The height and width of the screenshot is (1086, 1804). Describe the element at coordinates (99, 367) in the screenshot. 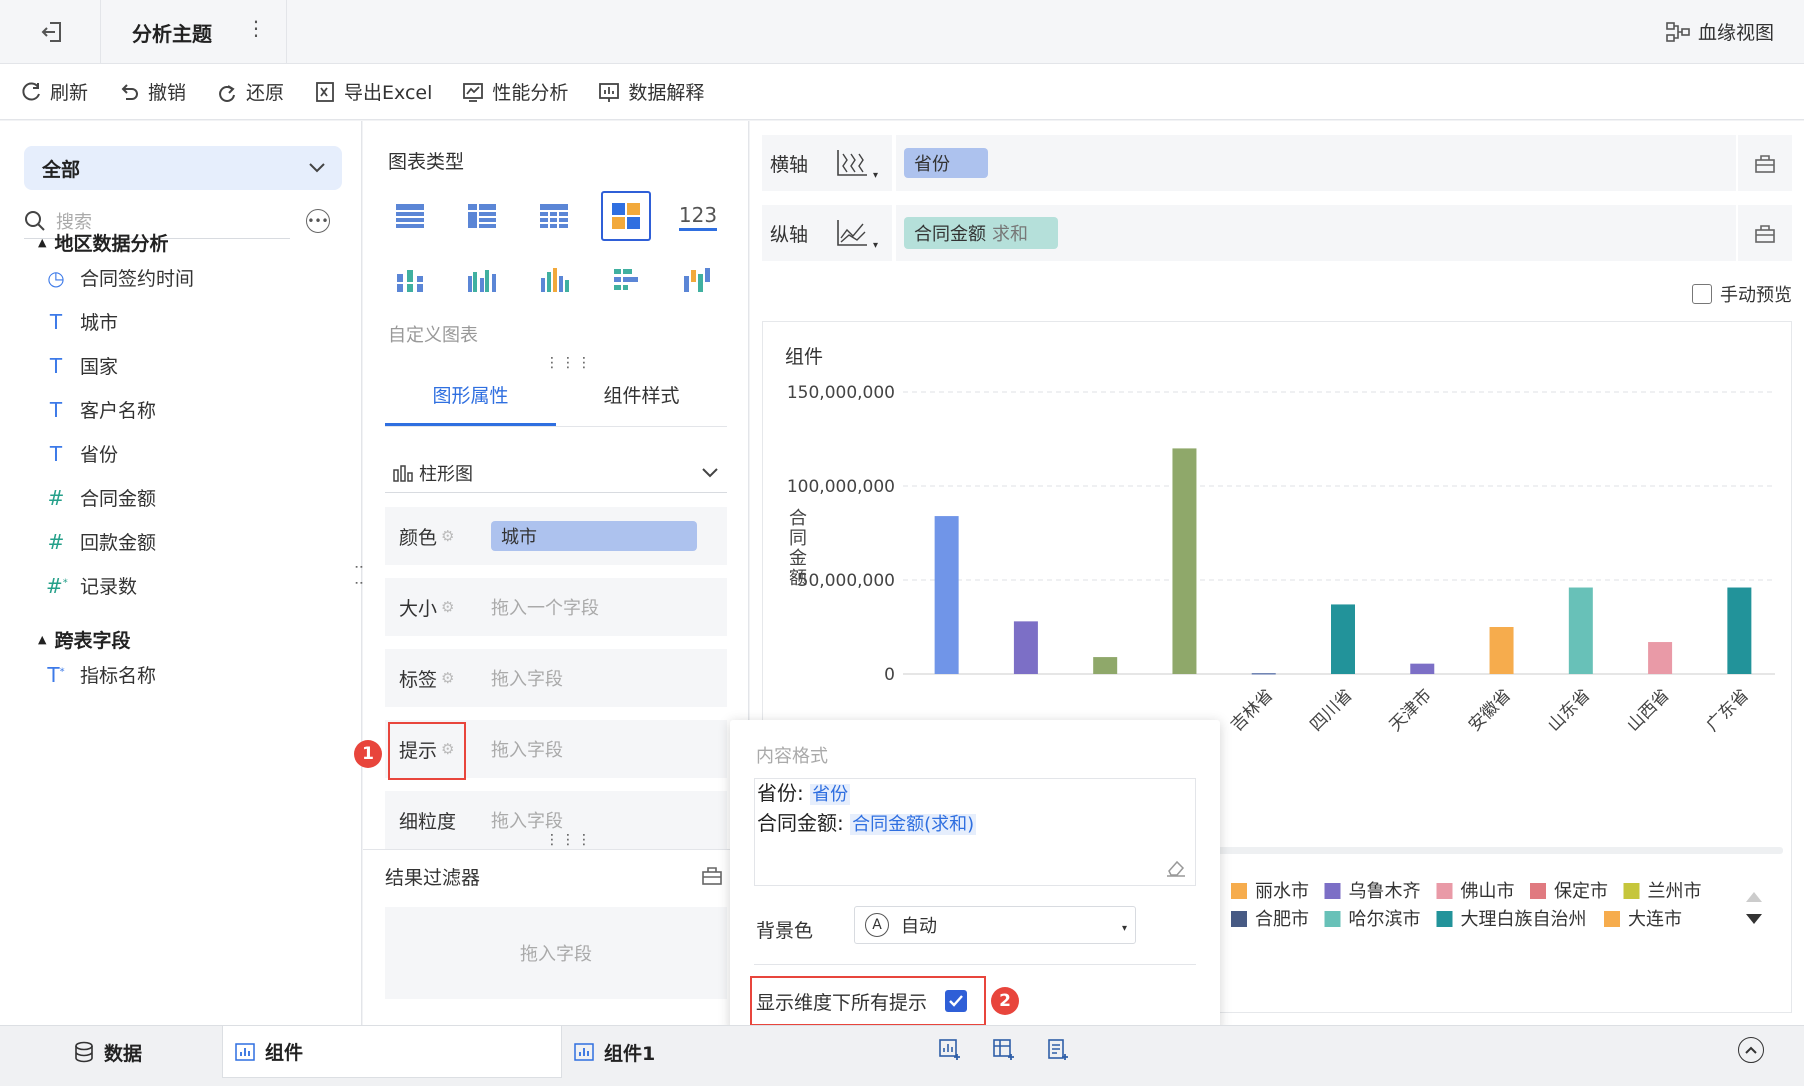

I see `field-label: 国家` at that location.